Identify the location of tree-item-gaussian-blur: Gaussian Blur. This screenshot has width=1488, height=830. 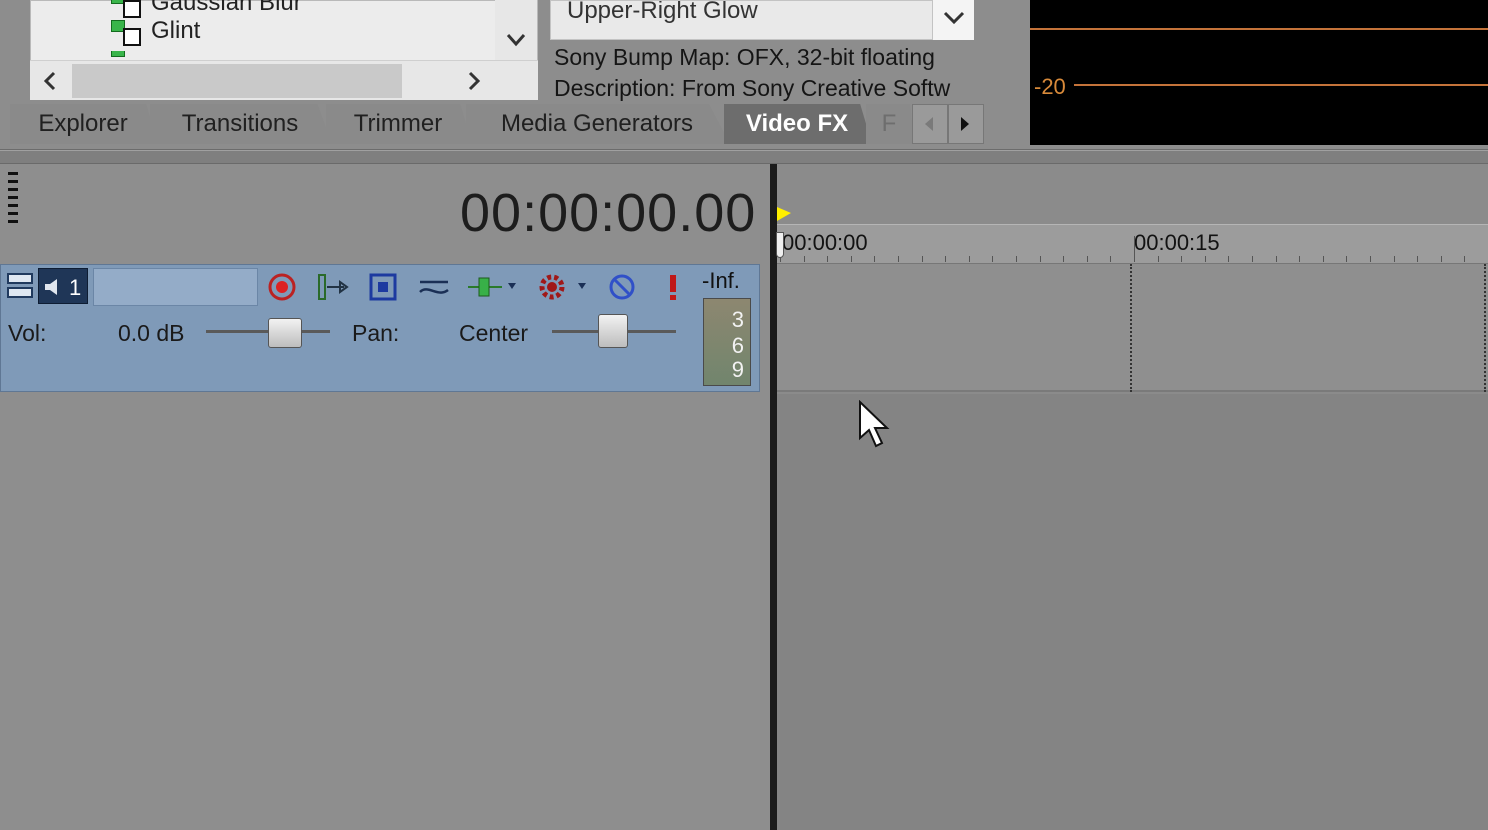
(206, 9).